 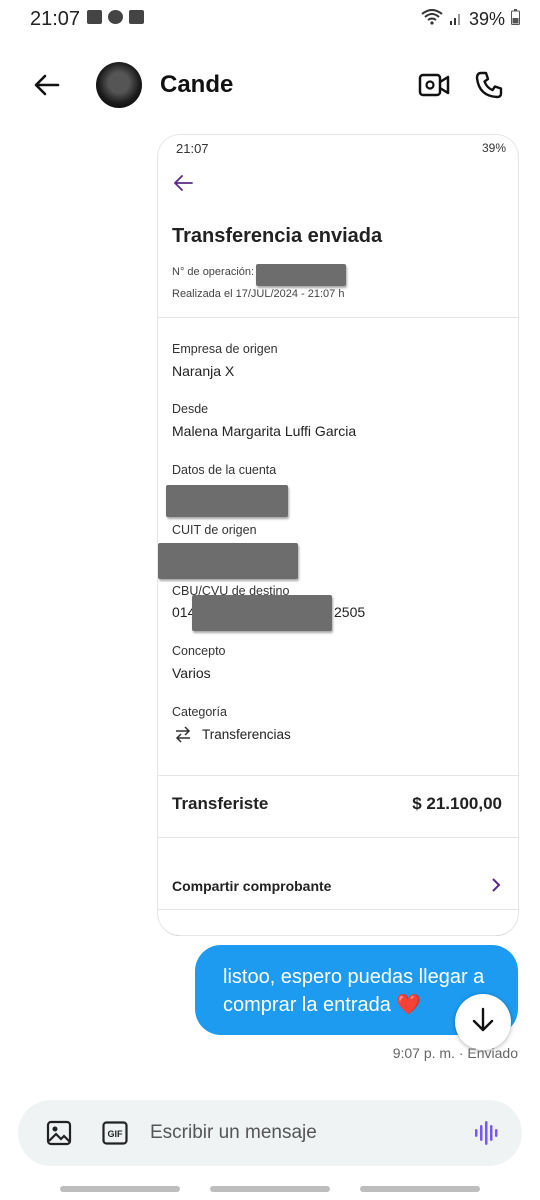 What do you see at coordinates (183, 736) in the screenshot?
I see `transfer-arrows-icon` at bounding box center [183, 736].